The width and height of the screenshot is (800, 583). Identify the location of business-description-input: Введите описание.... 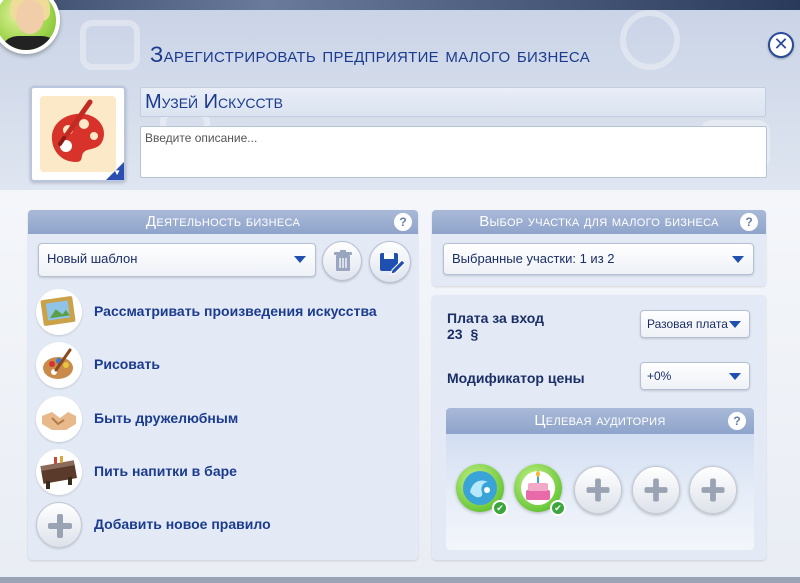
(453, 152).